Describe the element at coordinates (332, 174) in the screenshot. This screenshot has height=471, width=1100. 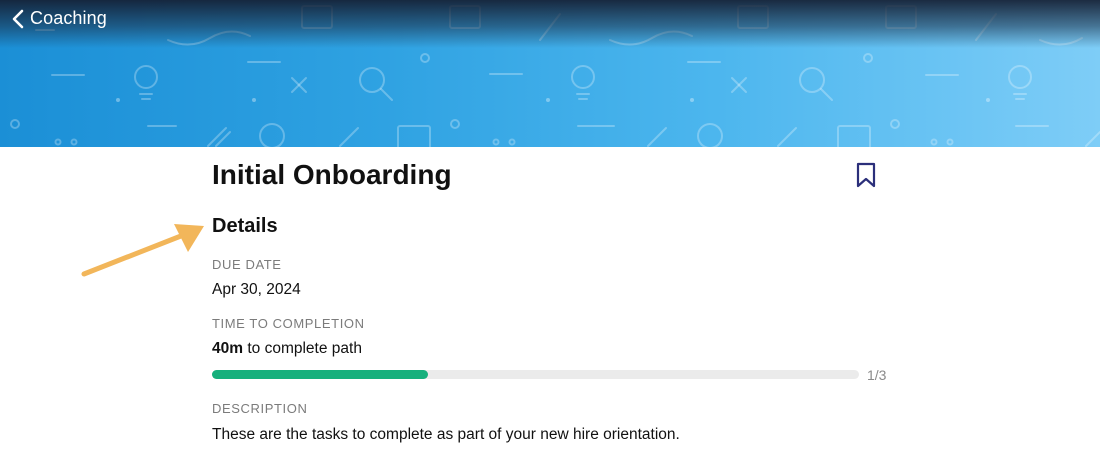
I see `page-title: Initial Onboarding` at that location.